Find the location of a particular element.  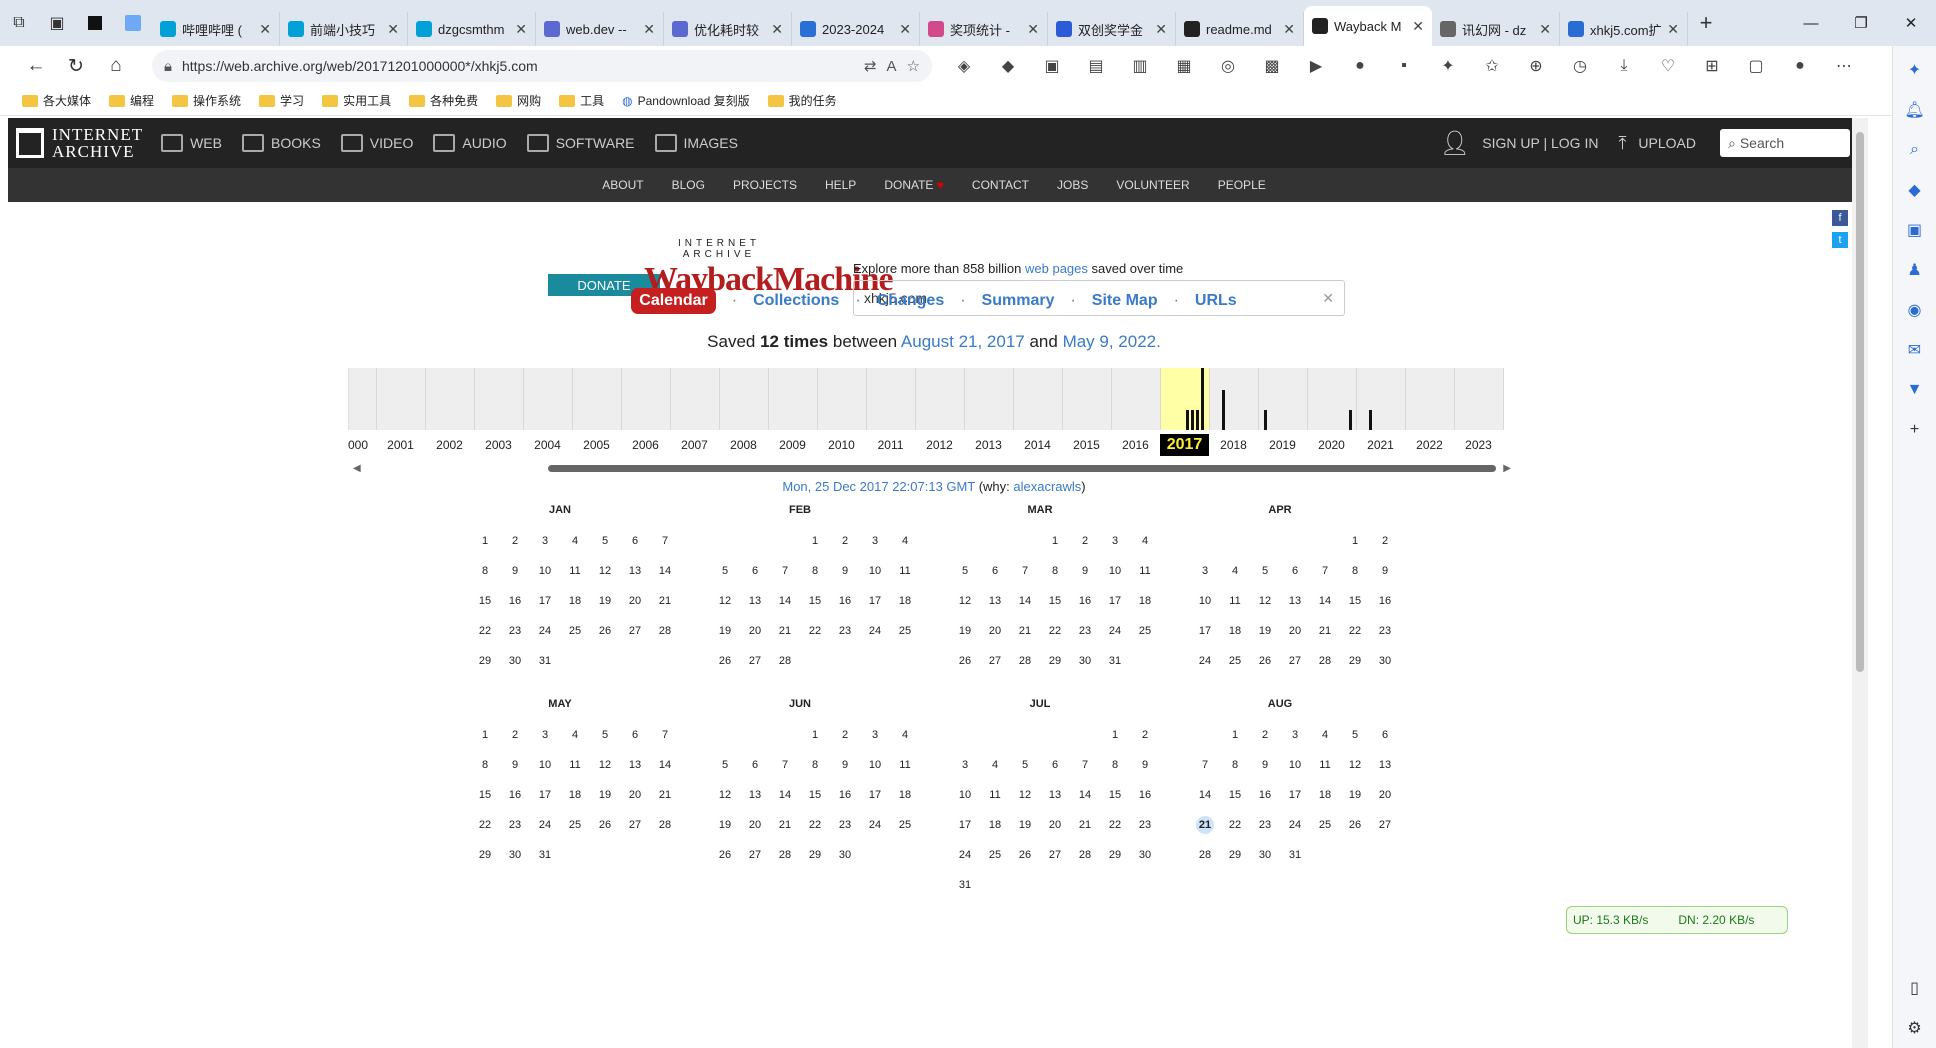

last-capture-link: May 9, 2022. is located at coordinates (1112, 341).